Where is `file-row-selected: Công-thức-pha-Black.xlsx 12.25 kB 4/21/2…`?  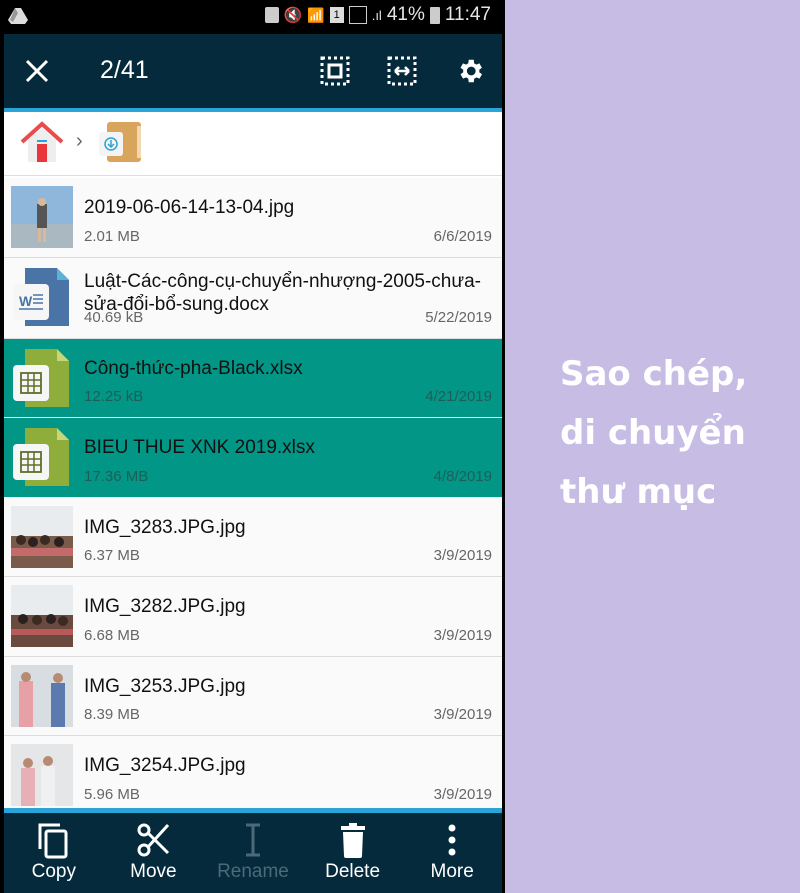
file-row-selected: Công-thức-pha-Black.xlsx 12.25 kB 4/21/2… is located at coordinates (253, 378).